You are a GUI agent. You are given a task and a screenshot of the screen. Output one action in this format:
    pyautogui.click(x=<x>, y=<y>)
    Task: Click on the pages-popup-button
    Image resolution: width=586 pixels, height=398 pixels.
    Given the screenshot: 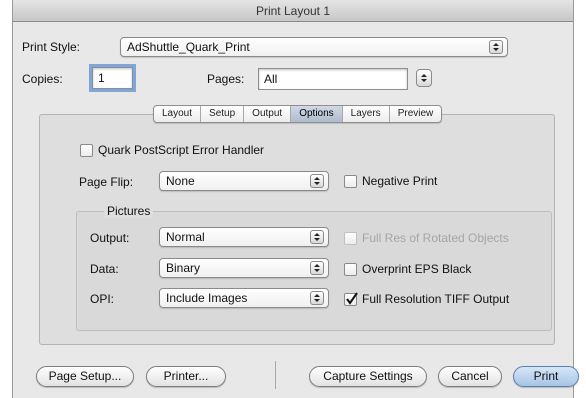 What is the action you would take?
    pyautogui.click(x=424, y=78)
    